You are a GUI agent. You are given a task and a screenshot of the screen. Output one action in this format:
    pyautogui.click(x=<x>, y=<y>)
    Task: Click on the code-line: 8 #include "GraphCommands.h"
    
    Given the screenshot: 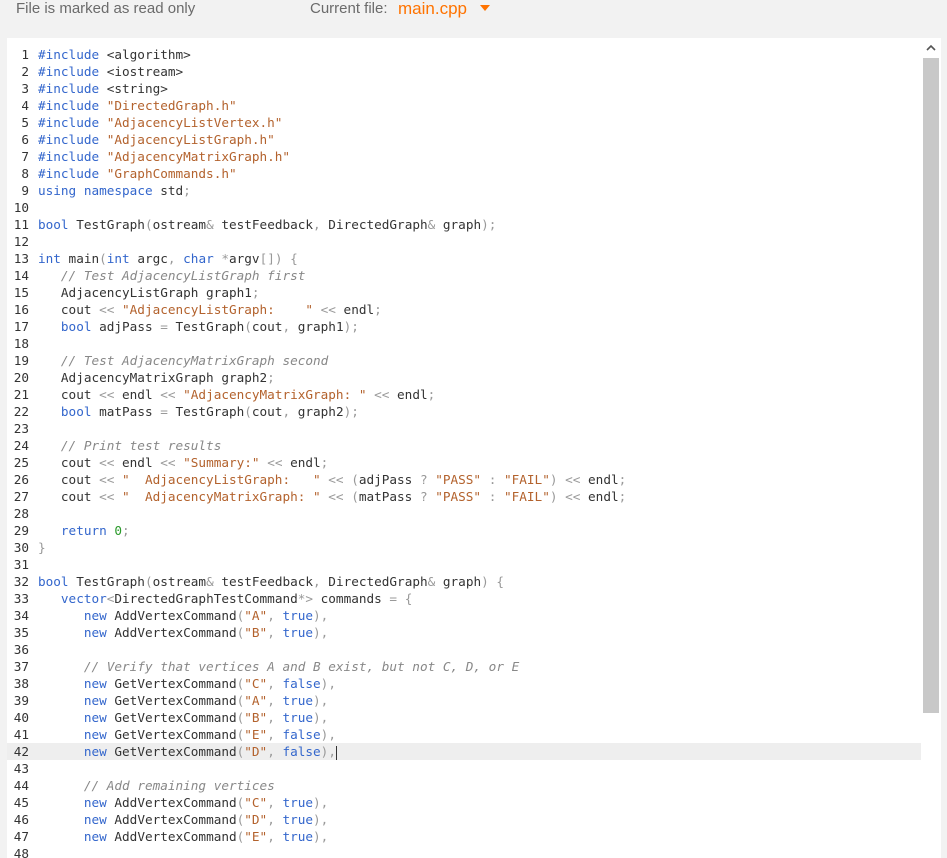 What is the action you would take?
    pyautogui.click(x=464, y=173)
    